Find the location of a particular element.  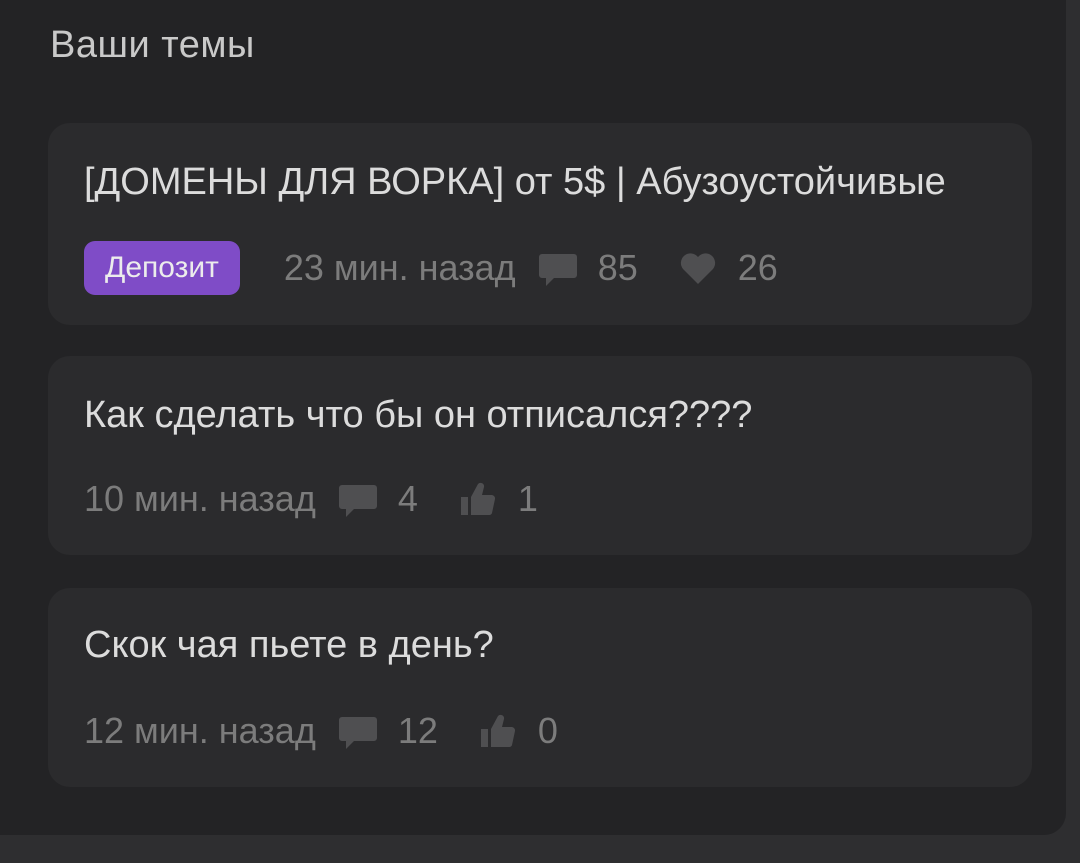

topic-meta: 10 мин. назад 4 1 is located at coordinates (311, 499).